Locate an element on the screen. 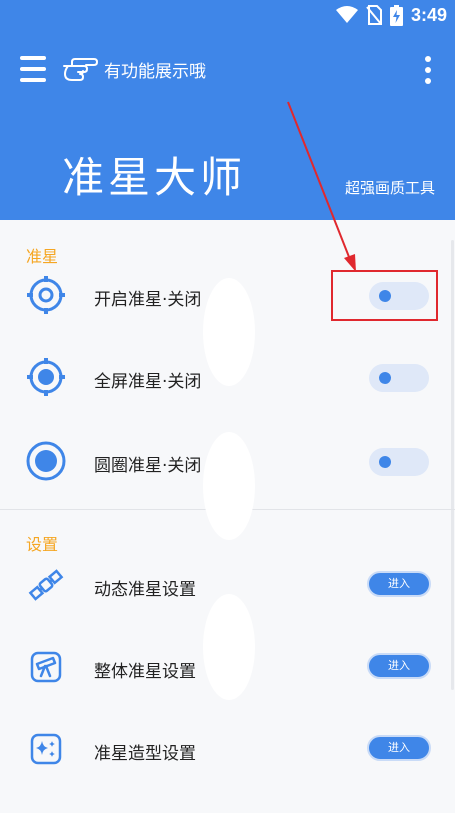  status-bar: 3:49 is located at coordinates (227, 15).